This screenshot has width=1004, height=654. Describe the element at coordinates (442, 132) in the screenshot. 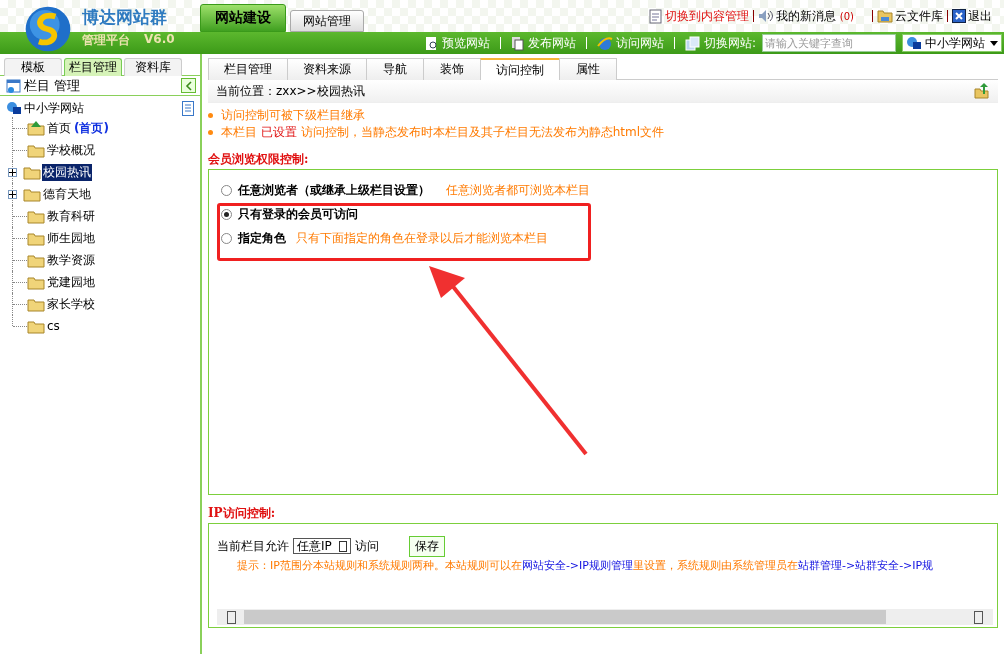

I see `note-text: 本栏目 已设置 访问控制，当静态发布时本栏目及其子栏目无法发布为静态html文件` at that location.